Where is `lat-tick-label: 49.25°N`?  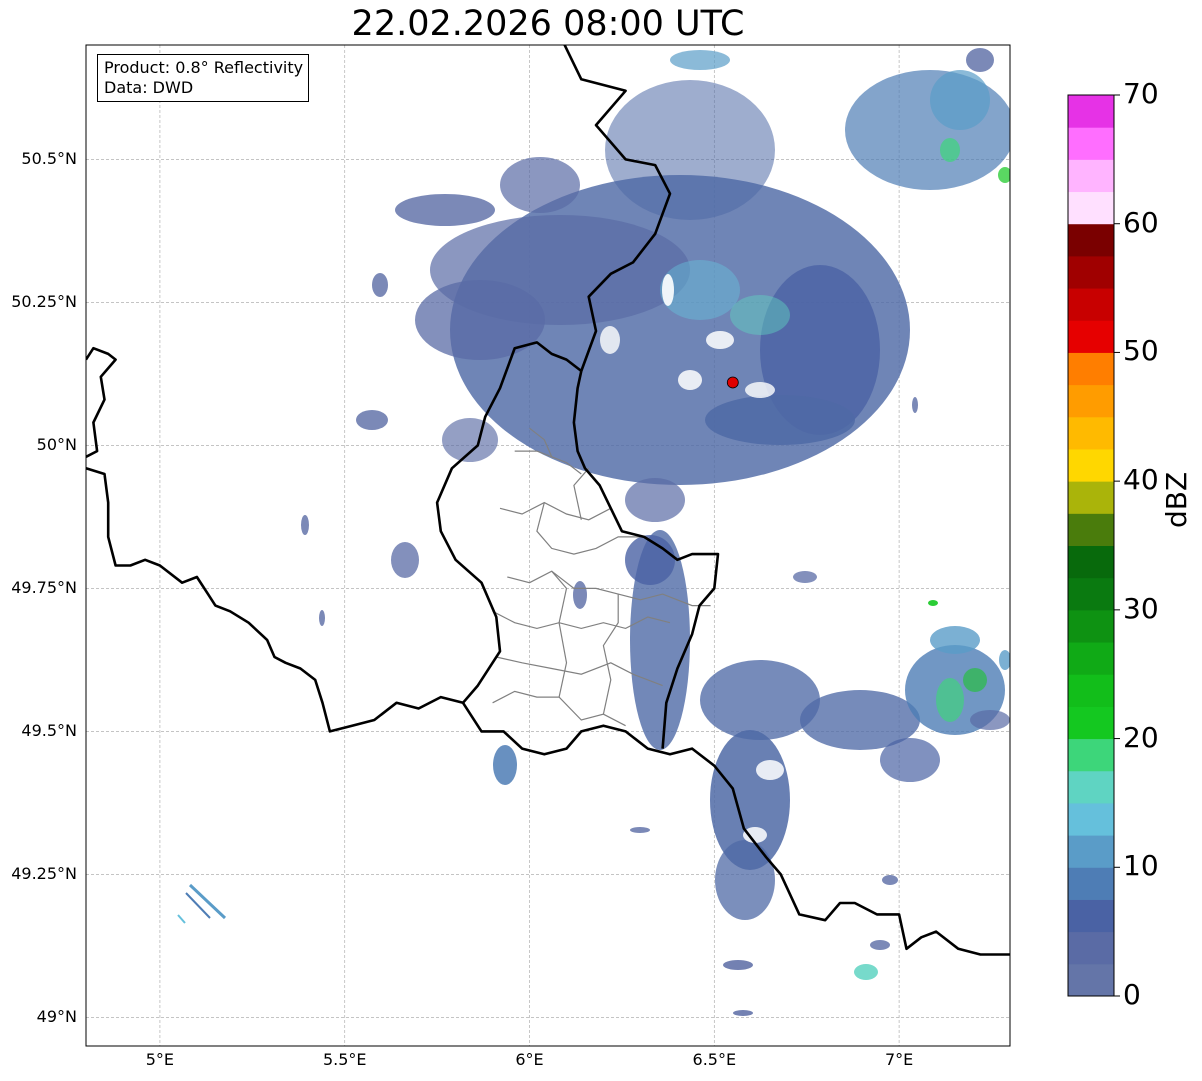 lat-tick-label: 49.25°N is located at coordinates (44, 874).